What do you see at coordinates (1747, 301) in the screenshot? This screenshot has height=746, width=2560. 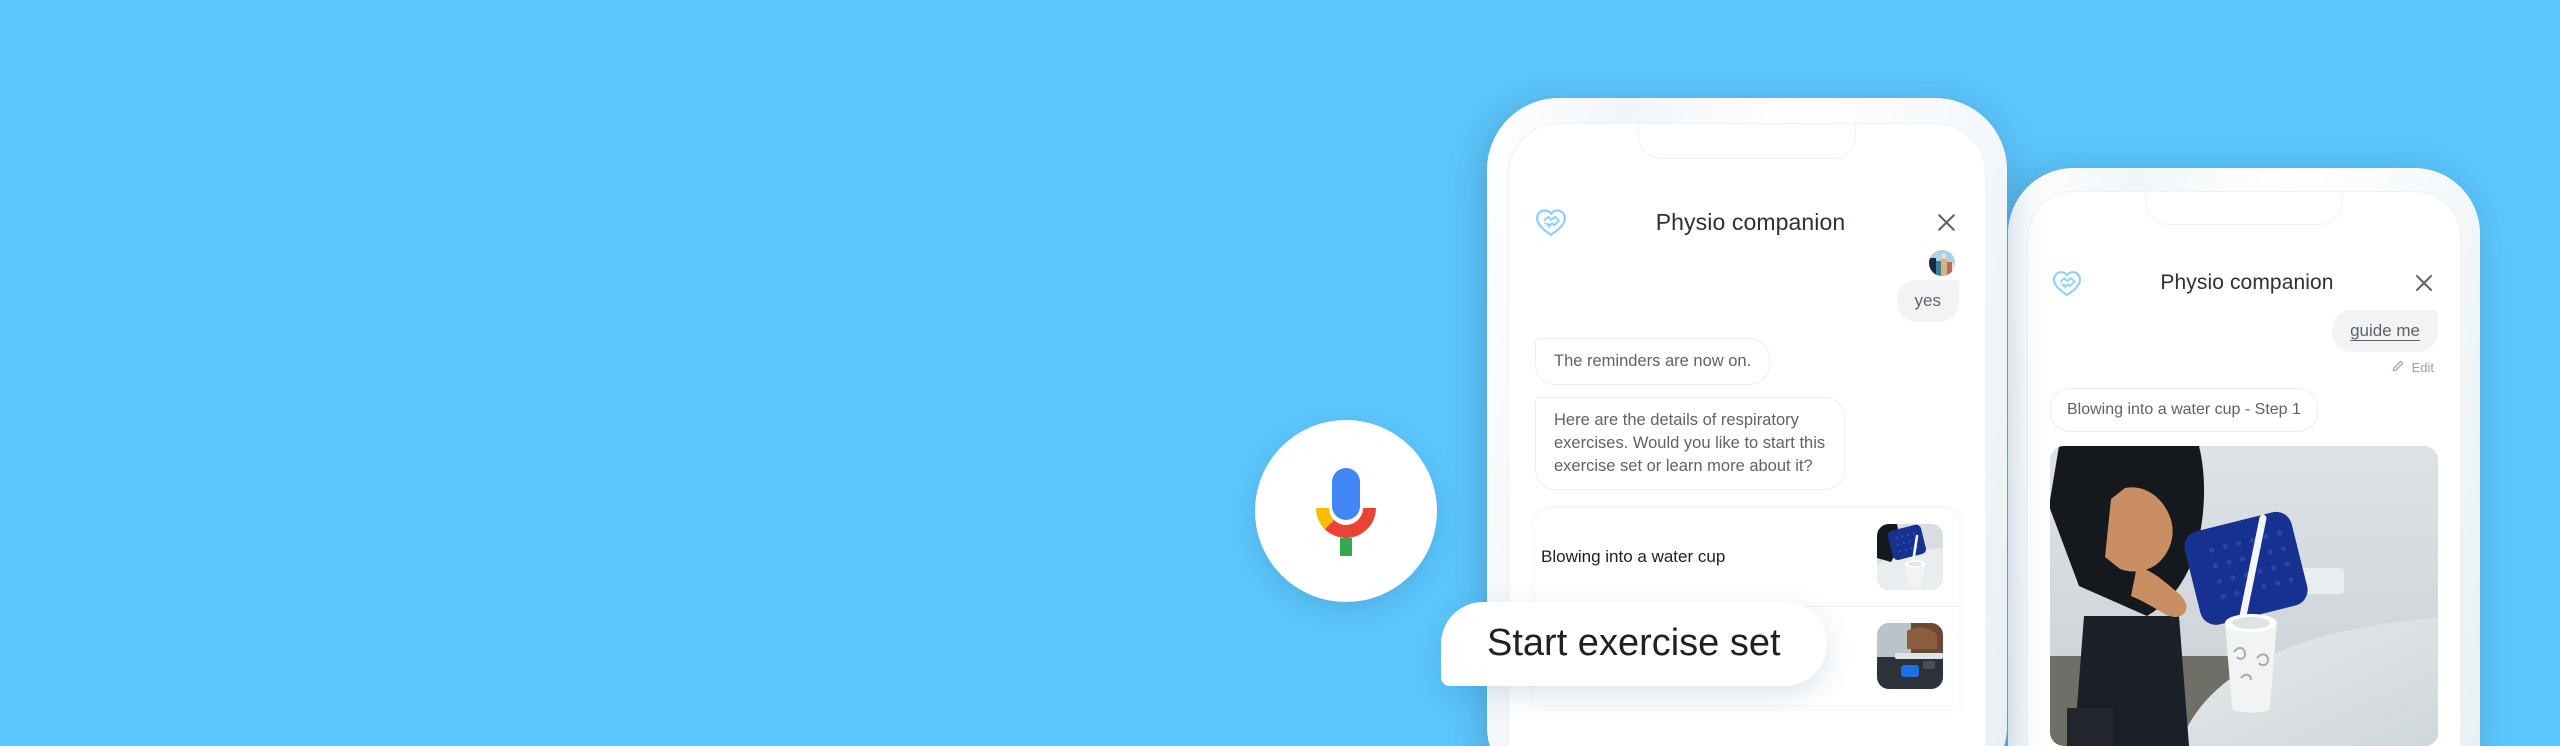 I see `message-row-user: yes` at bounding box center [1747, 301].